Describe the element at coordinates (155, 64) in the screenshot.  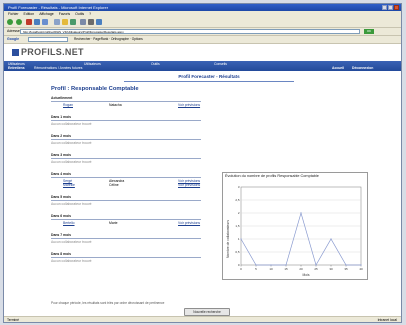
I see `nav-item: Outils` at that location.